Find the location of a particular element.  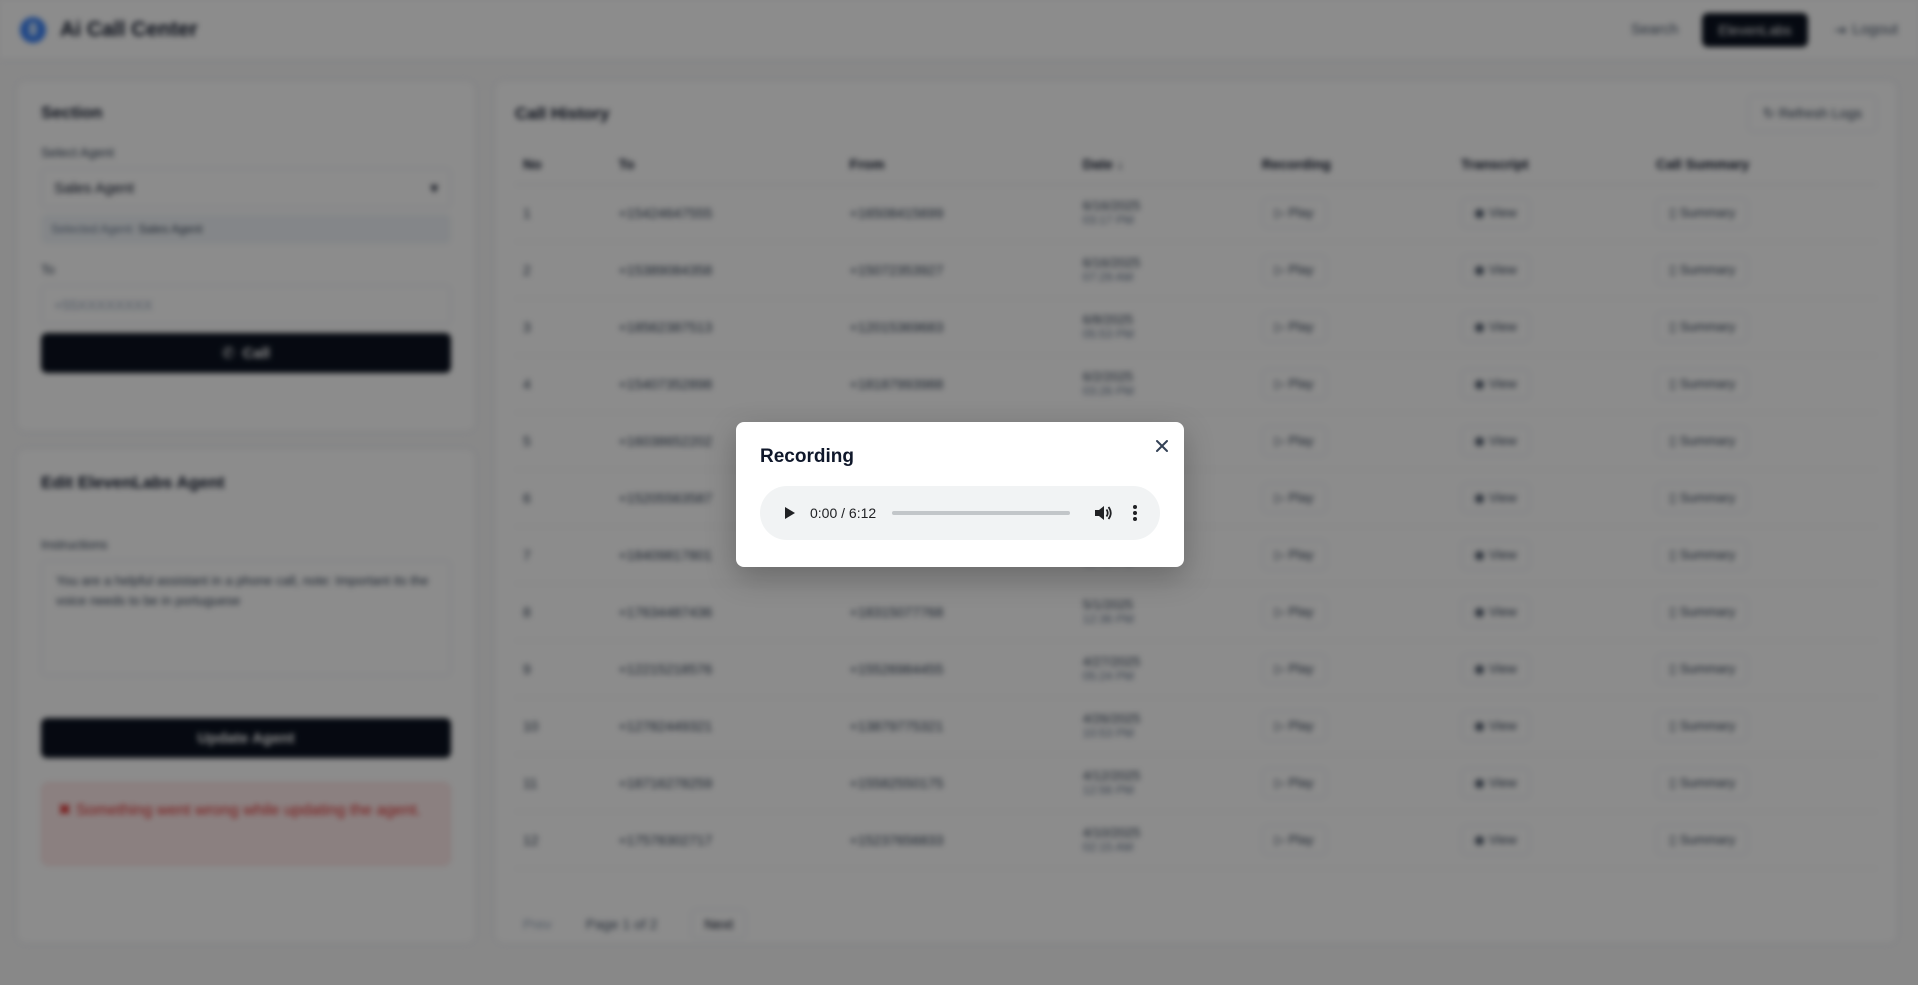

recording-modal: Recording 0:00 / 6:12 is located at coordinates (960, 494).